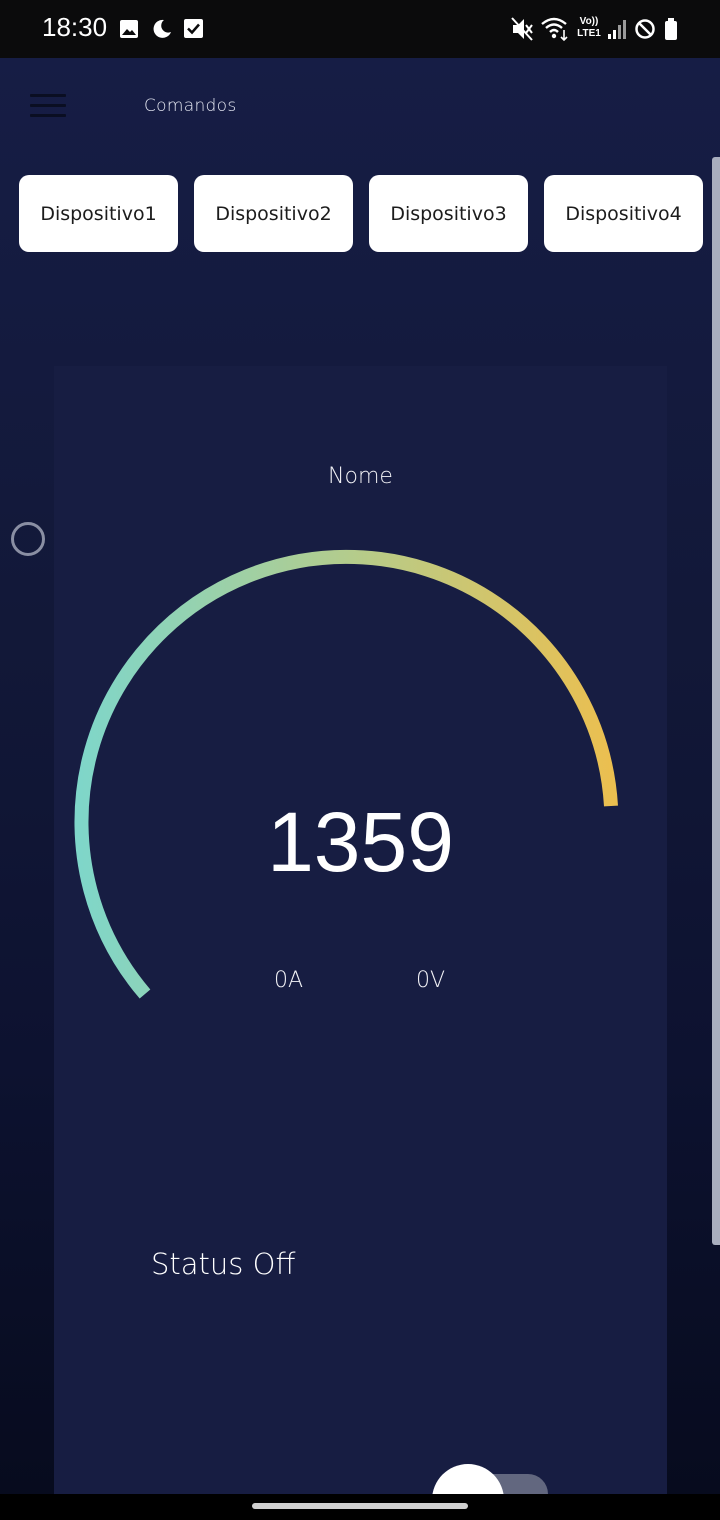  I want to click on volte-icon: Vo)) LTE1, so click(589, 29).